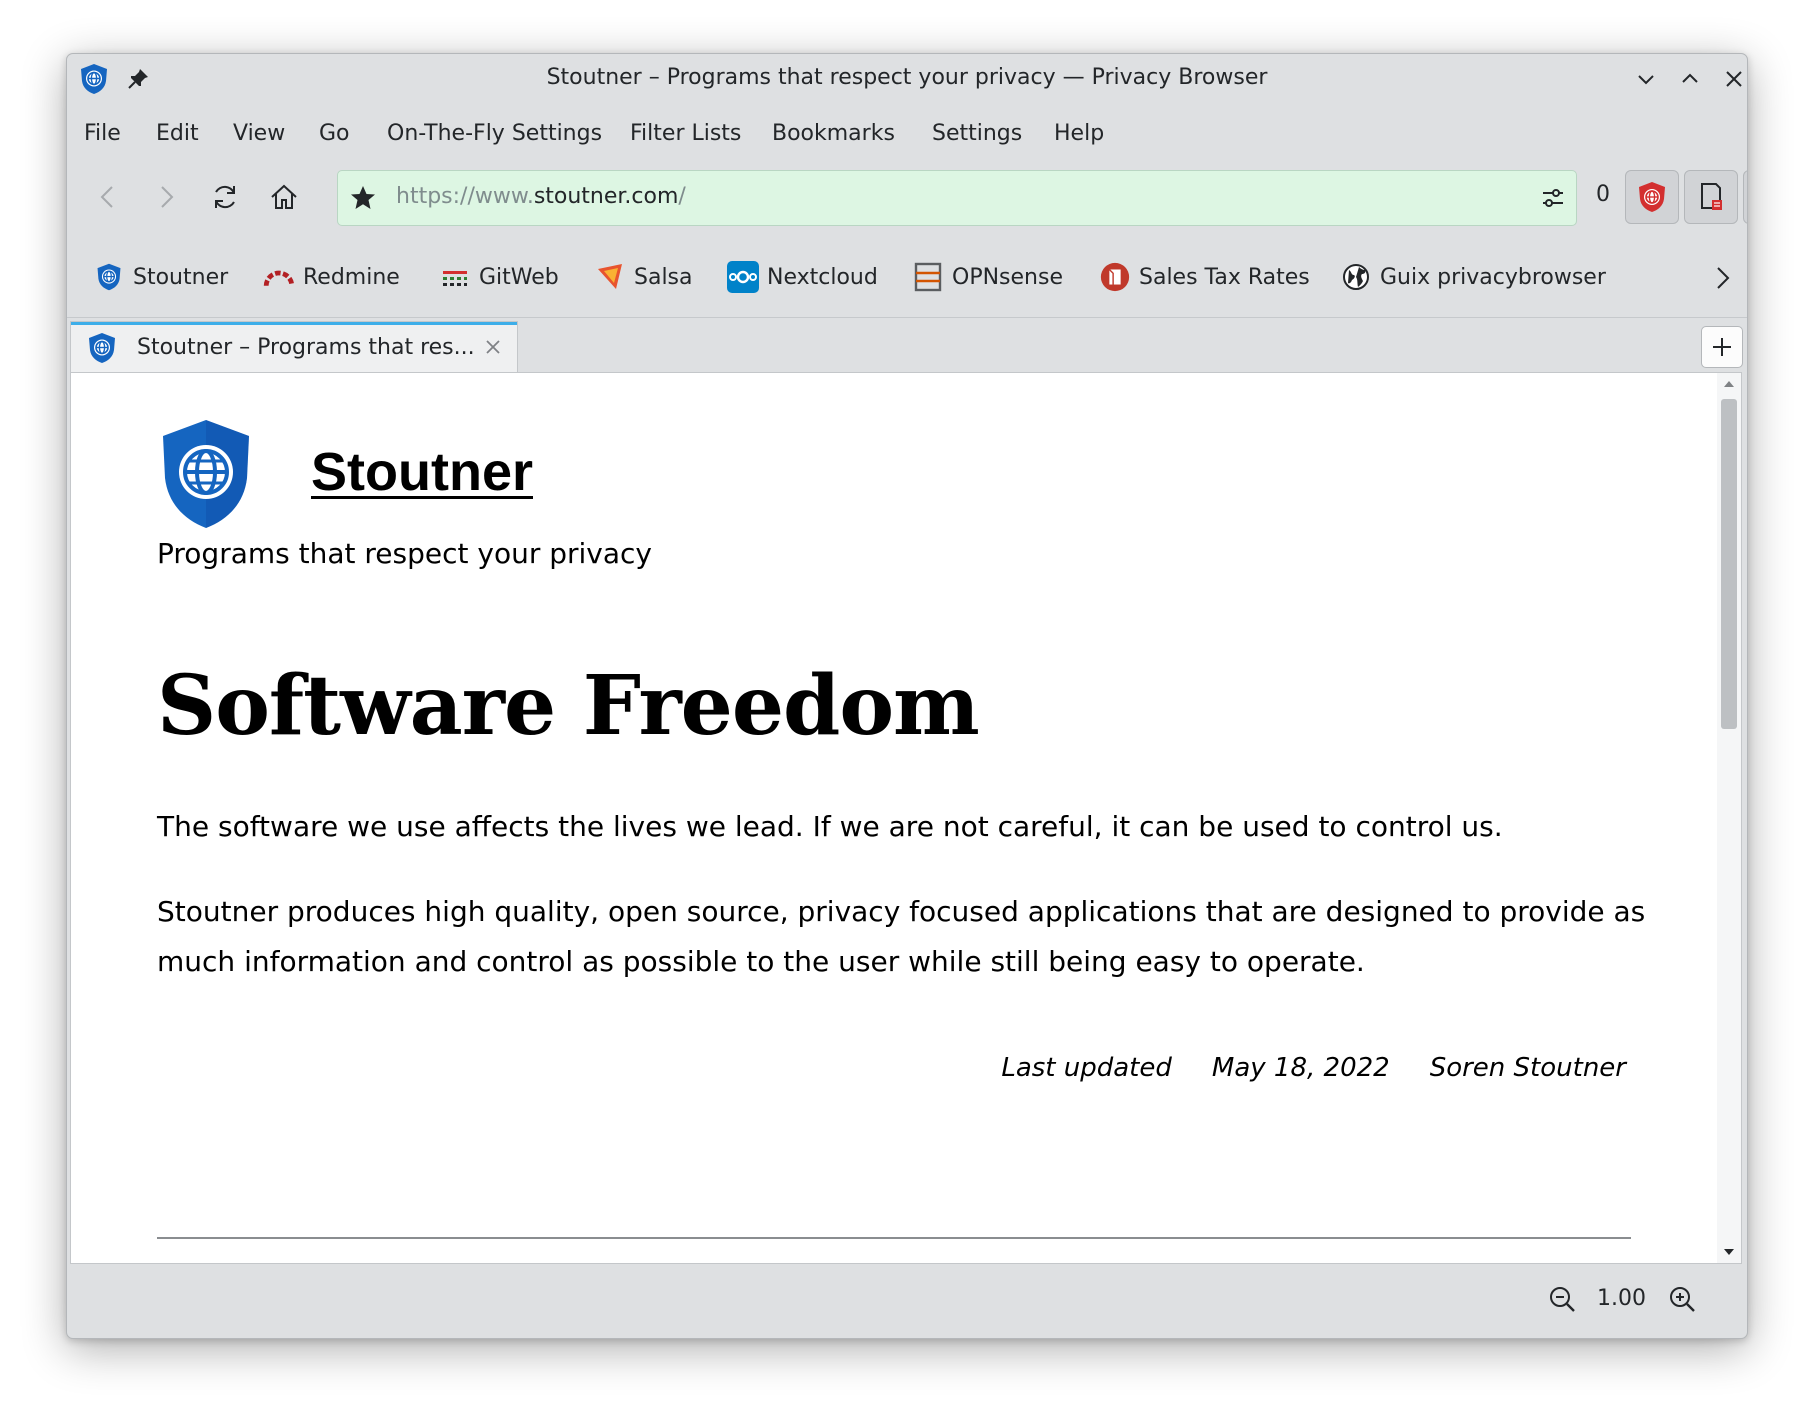 This screenshot has width=1812, height=1414. What do you see at coordinates (181, 277) in the screenshot?
I see `bookmark-label: Stoutner` at bounding box center [181, 277].